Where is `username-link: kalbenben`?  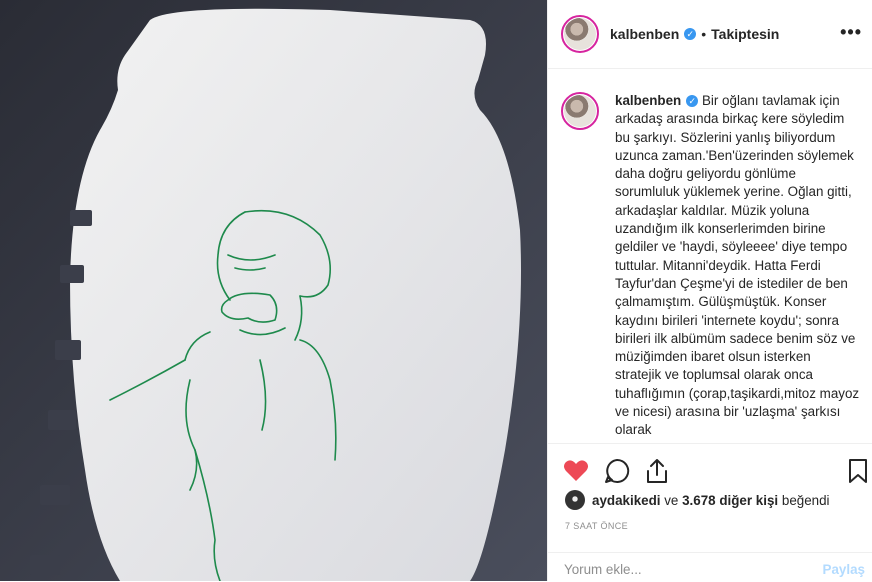 username-link: kalbenben is located at coordinates (644, 34).